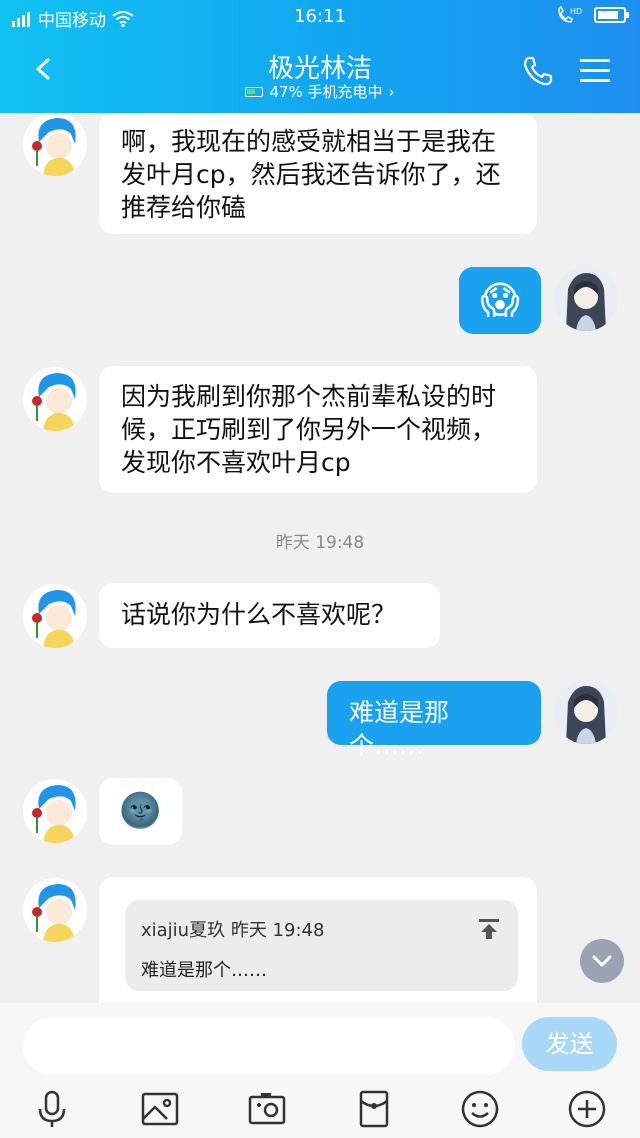 Image resolution: width=640 pixels, height=1138 pixels. Describe the element at coordinates (52, 1109) in the screenshot. I see `voice-icon` at that location.